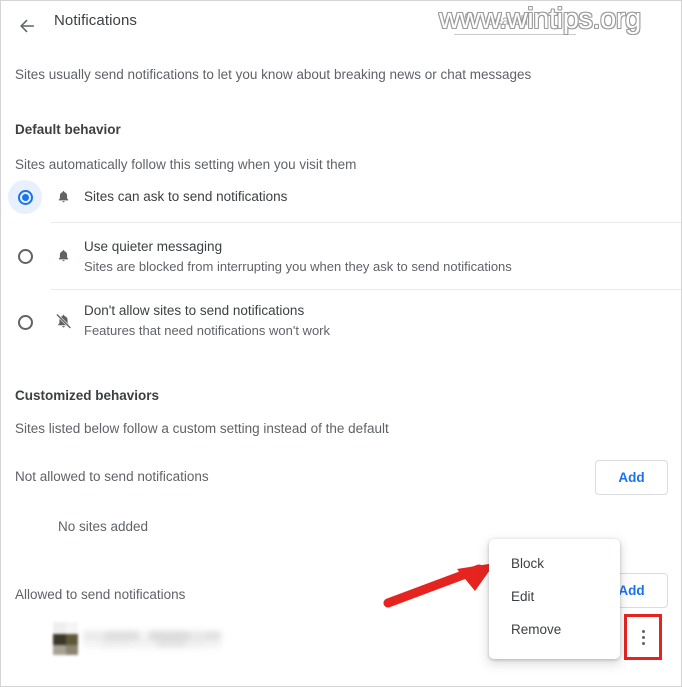  What do you see at coordinates (87, 395) in the screenshot?
I see `customized-behaviors-heading: Customized behaviors` at bounding box center [87, 395].